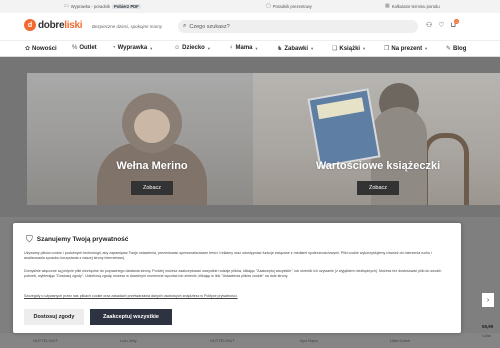 The height and width of the screenshot is (348, 500). I want to click on chevron-right-icon: ›, so click(488, 300).